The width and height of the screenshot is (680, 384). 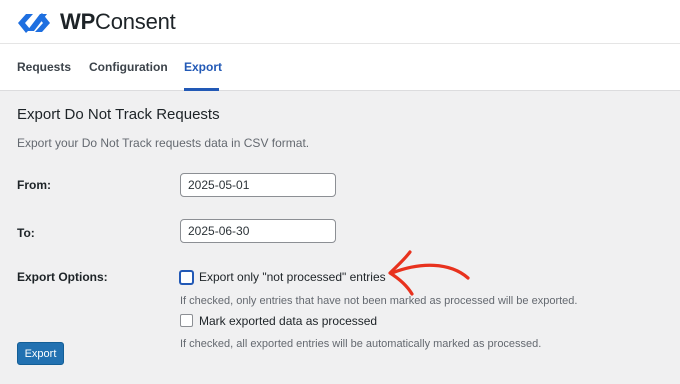 I want to click on to-date-input, so click(x=258, y=231).